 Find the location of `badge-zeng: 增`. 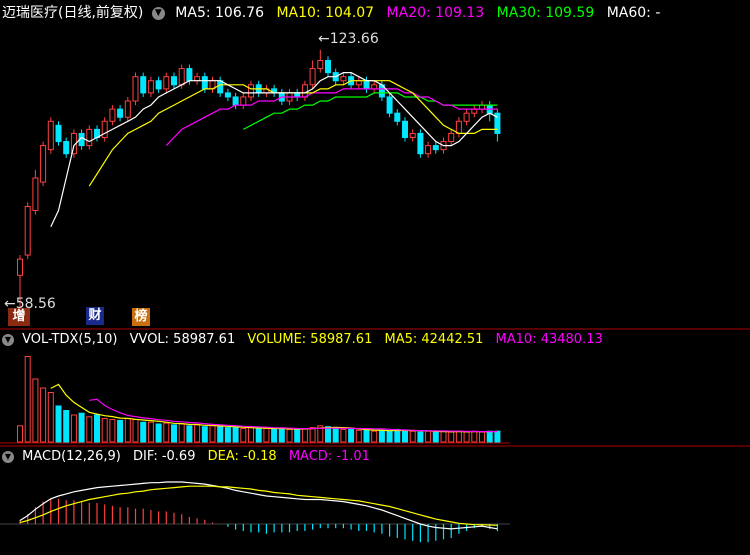

badge-zeng: 增 is located at coordinates (19, 317).